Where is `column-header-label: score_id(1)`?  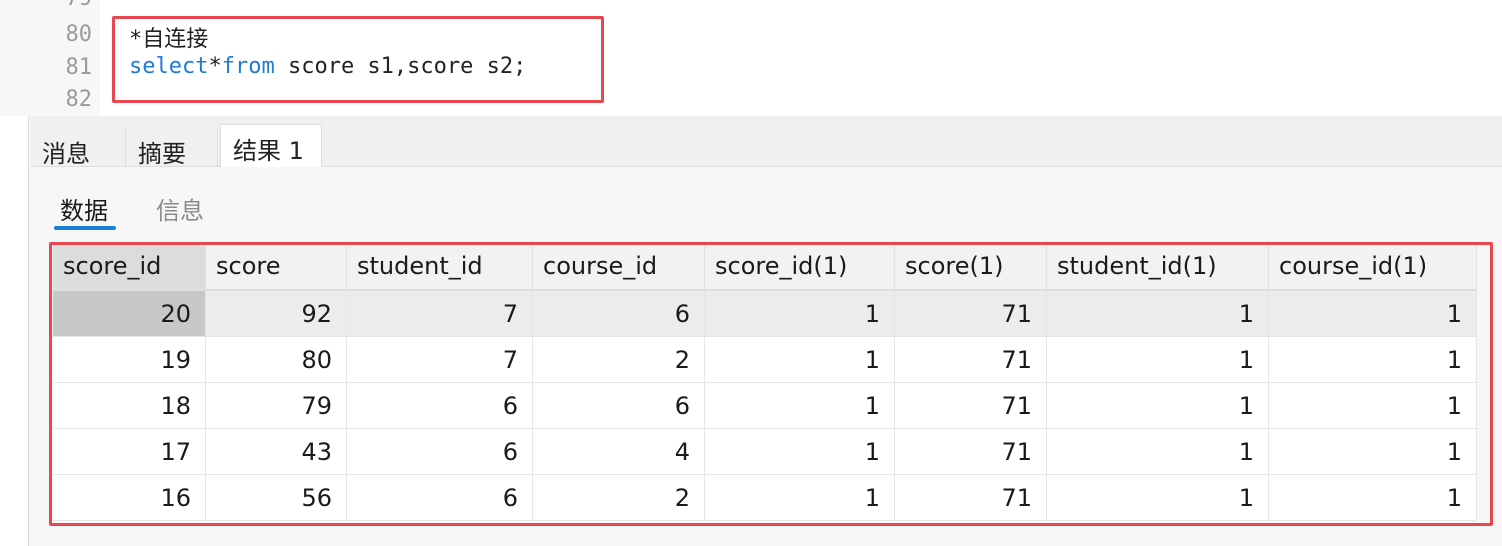 column-header-label: score_id(1) is located at coordinates (781, 266).